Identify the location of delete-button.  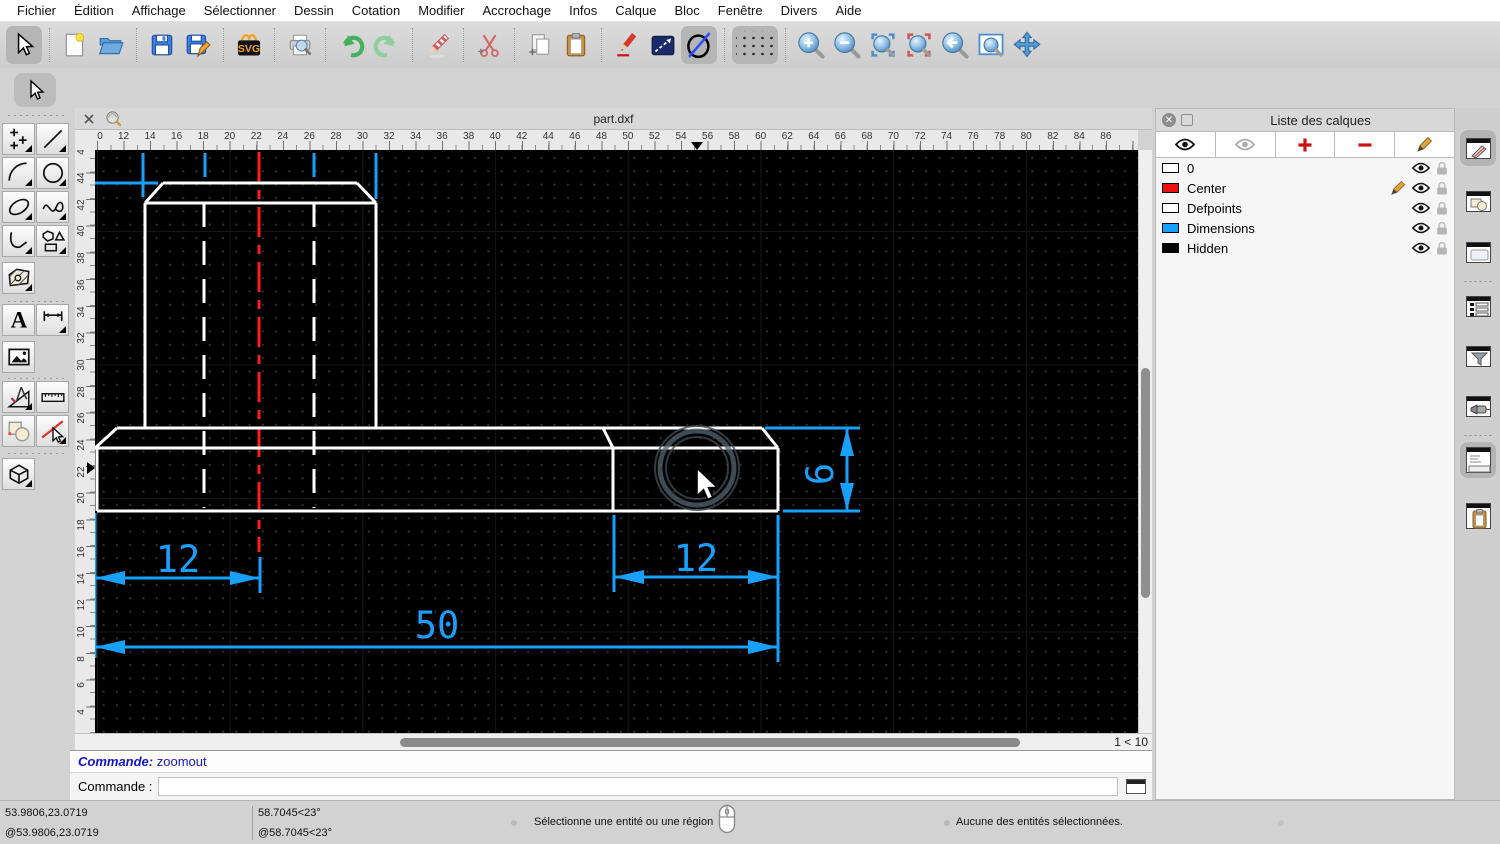
(438, 45).